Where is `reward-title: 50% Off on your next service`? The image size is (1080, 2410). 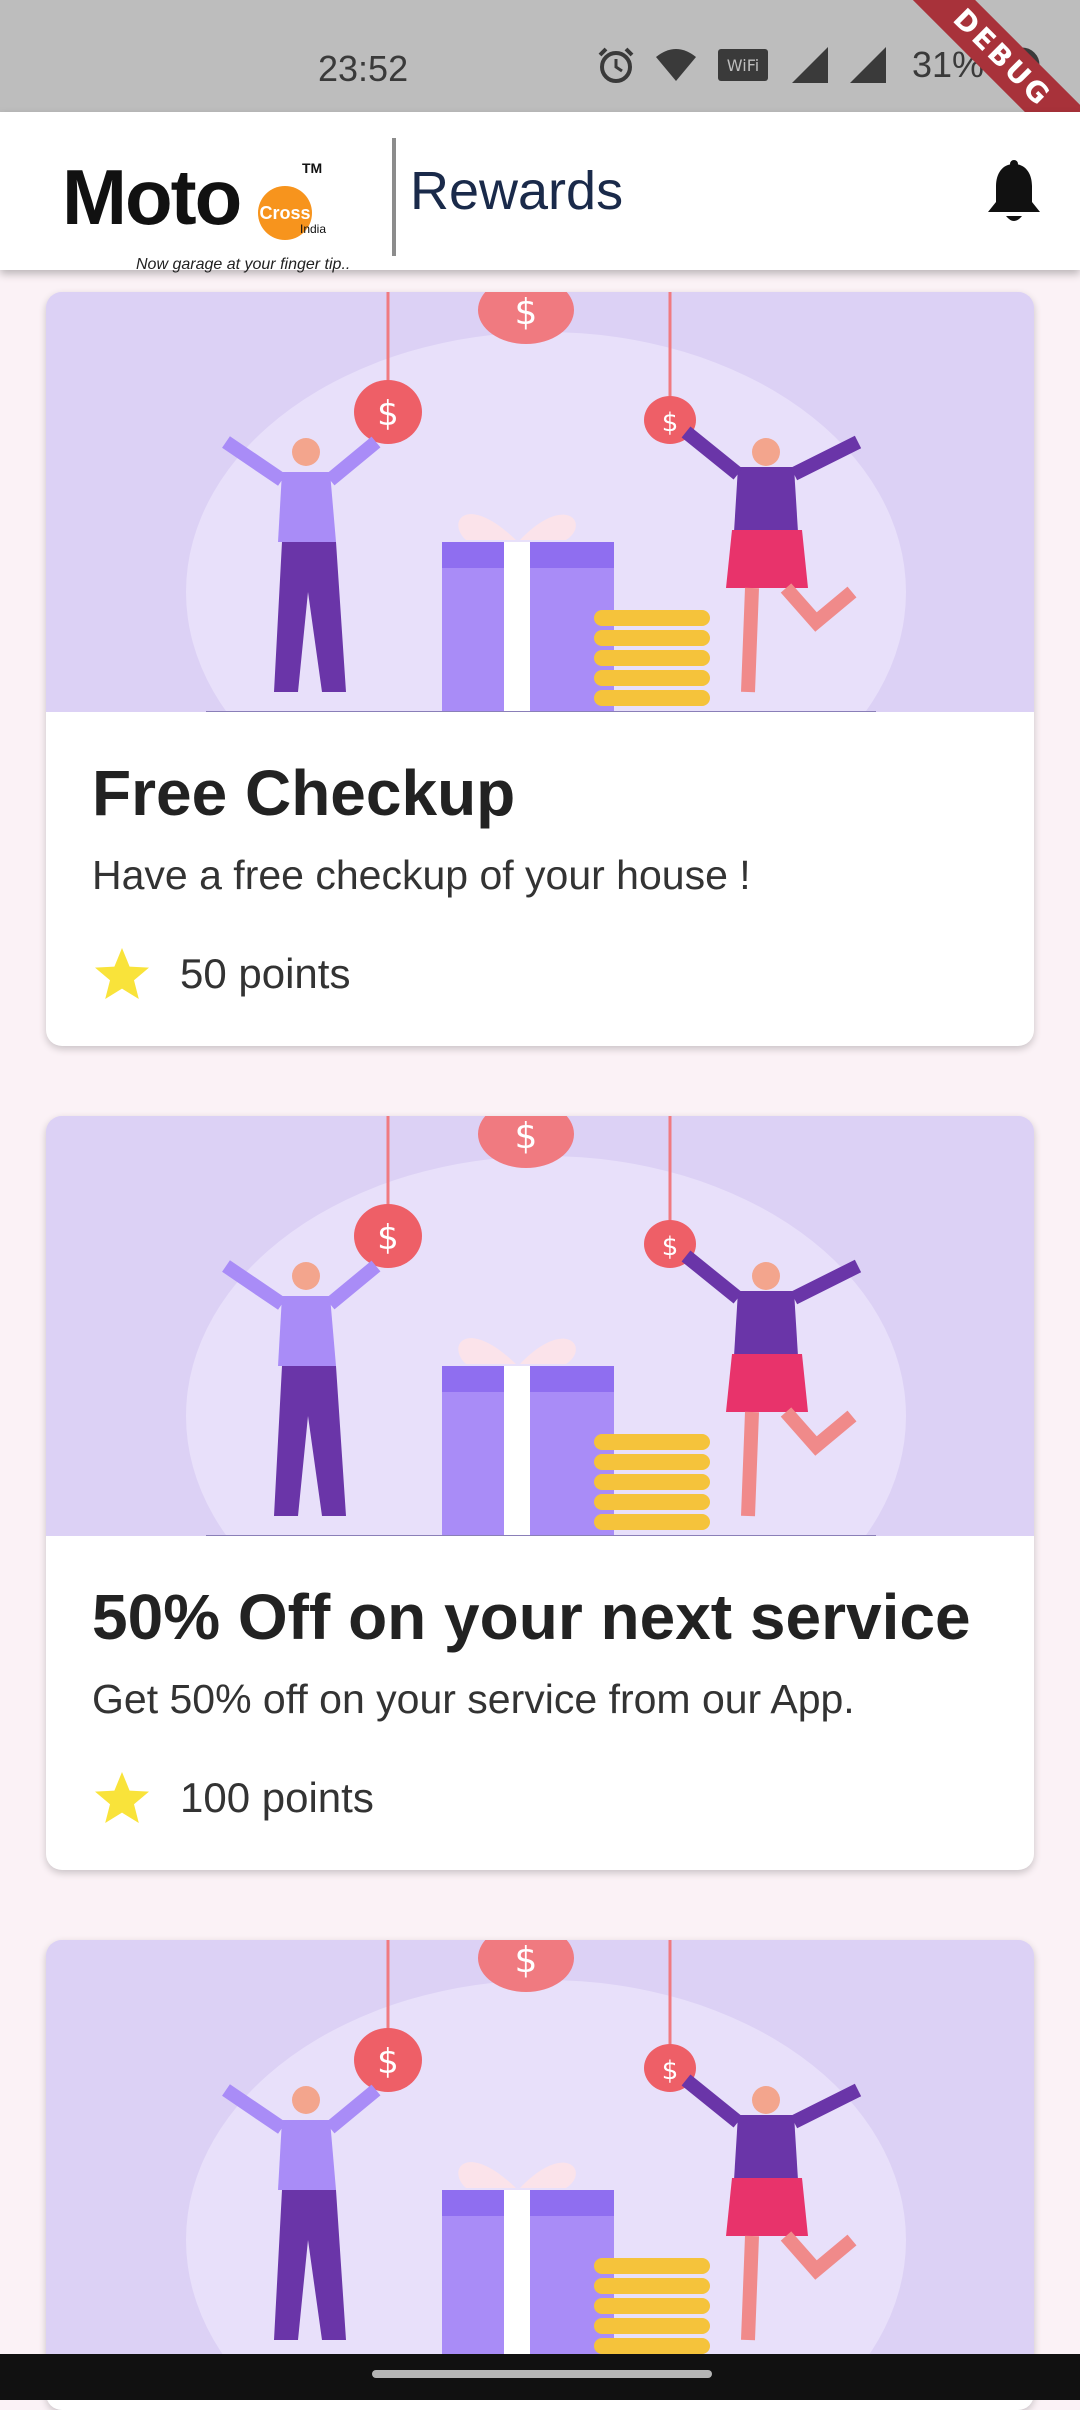
reward-title: 50% Off on your next service is located at coordinates (531, 1617).